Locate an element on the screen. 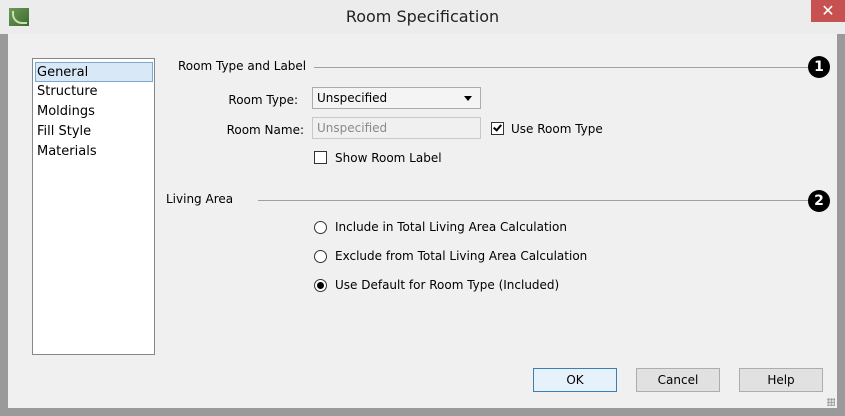  living-area-group-divider is located at coordinates (533, 200).